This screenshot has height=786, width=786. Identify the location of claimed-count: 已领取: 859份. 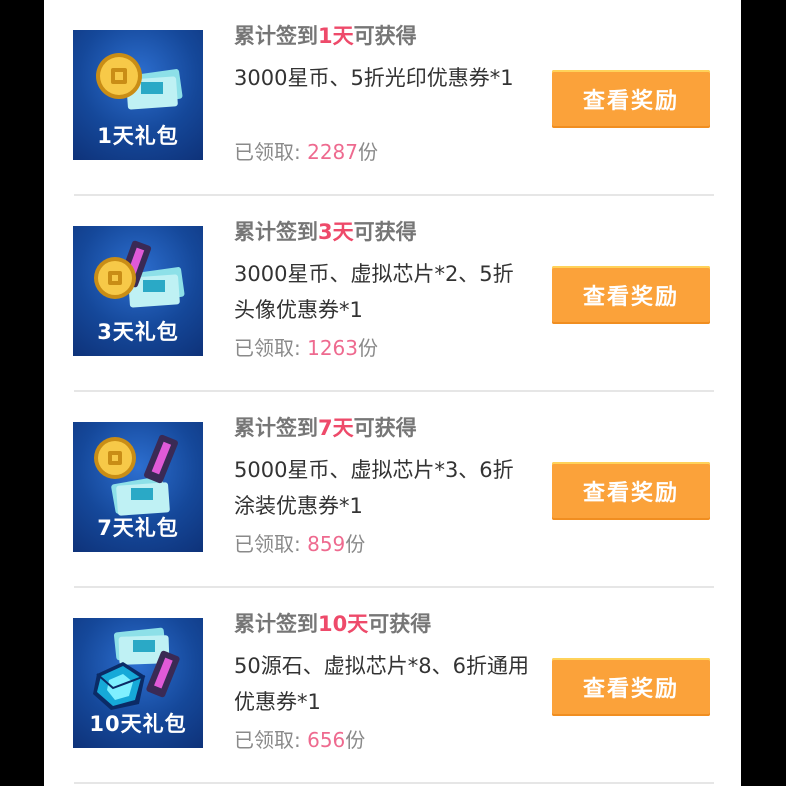
(299, 542).